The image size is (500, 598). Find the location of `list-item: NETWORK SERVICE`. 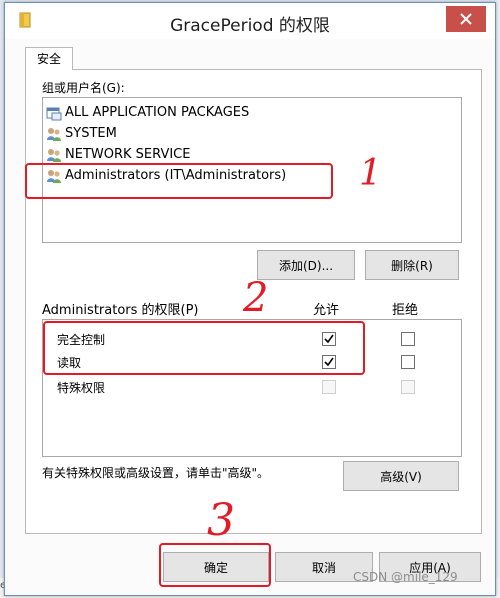

list-item: NETWORK SERVICE is located at coordinates (196, 154).